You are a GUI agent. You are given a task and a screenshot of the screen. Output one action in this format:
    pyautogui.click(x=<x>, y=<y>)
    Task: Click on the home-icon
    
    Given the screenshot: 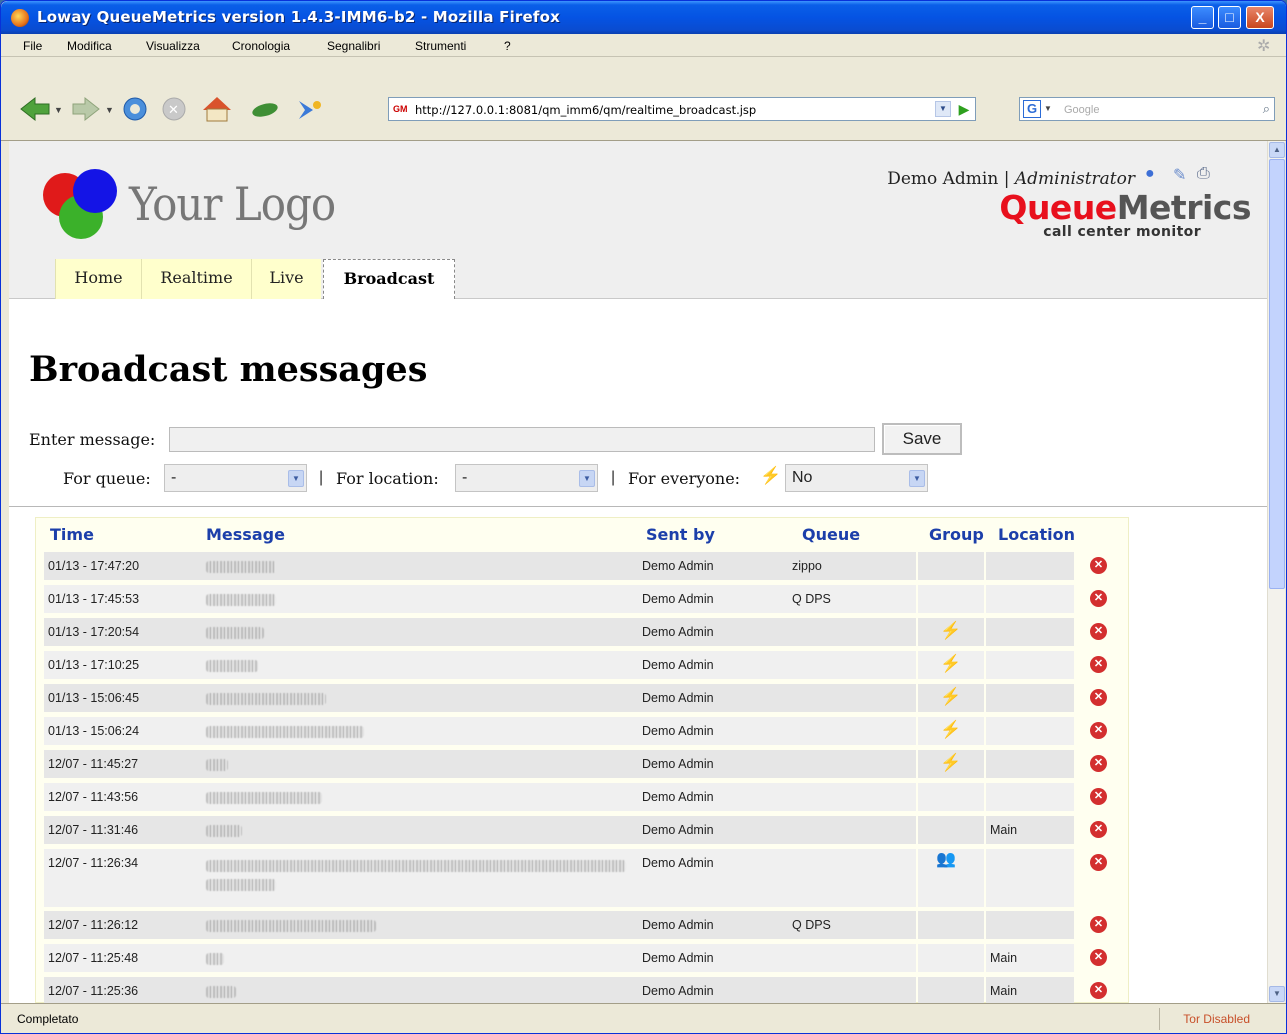 What is the action you would take?
    pyautogui.click(x=217, y=109)
    